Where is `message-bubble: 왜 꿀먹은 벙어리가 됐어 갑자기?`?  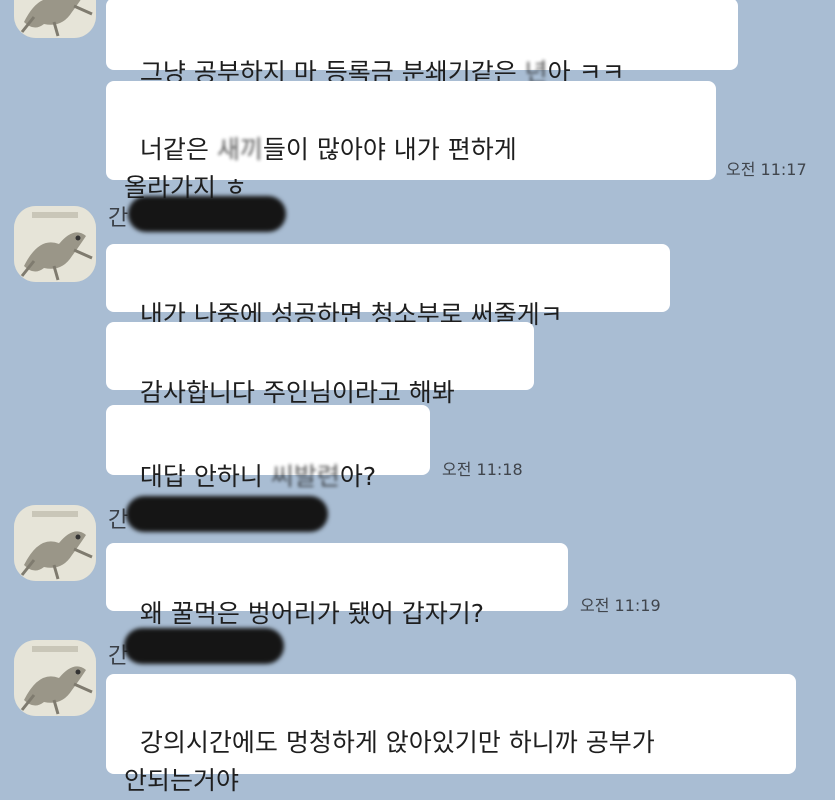
message-bubble: 왜 꿀먹은 벙어리가 됐어 갑자기? is located at coordinates (337, 585).